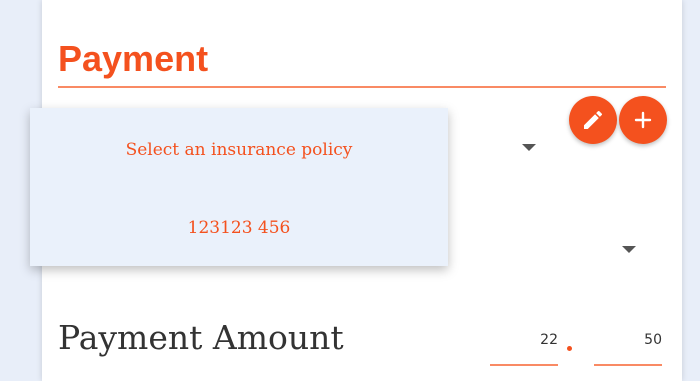 Image resolution: width=700 pixels, height=381 pixels. What do you see at coordinates (524, 347) in the screenshot?
I see `payment-amount-whole-input: 22` at bounding box center [524, 347].